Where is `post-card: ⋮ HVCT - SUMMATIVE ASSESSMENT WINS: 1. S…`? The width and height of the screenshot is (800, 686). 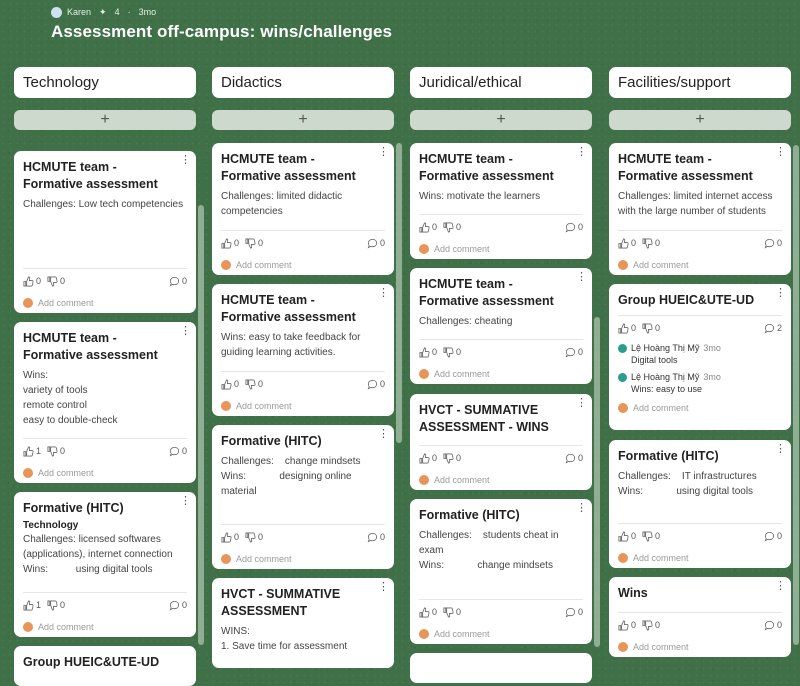 post-card: ⋮ HVCT - SUMMATIVE ASSESSMENT WINS: 1. S… is located at coordinates (303, 623).